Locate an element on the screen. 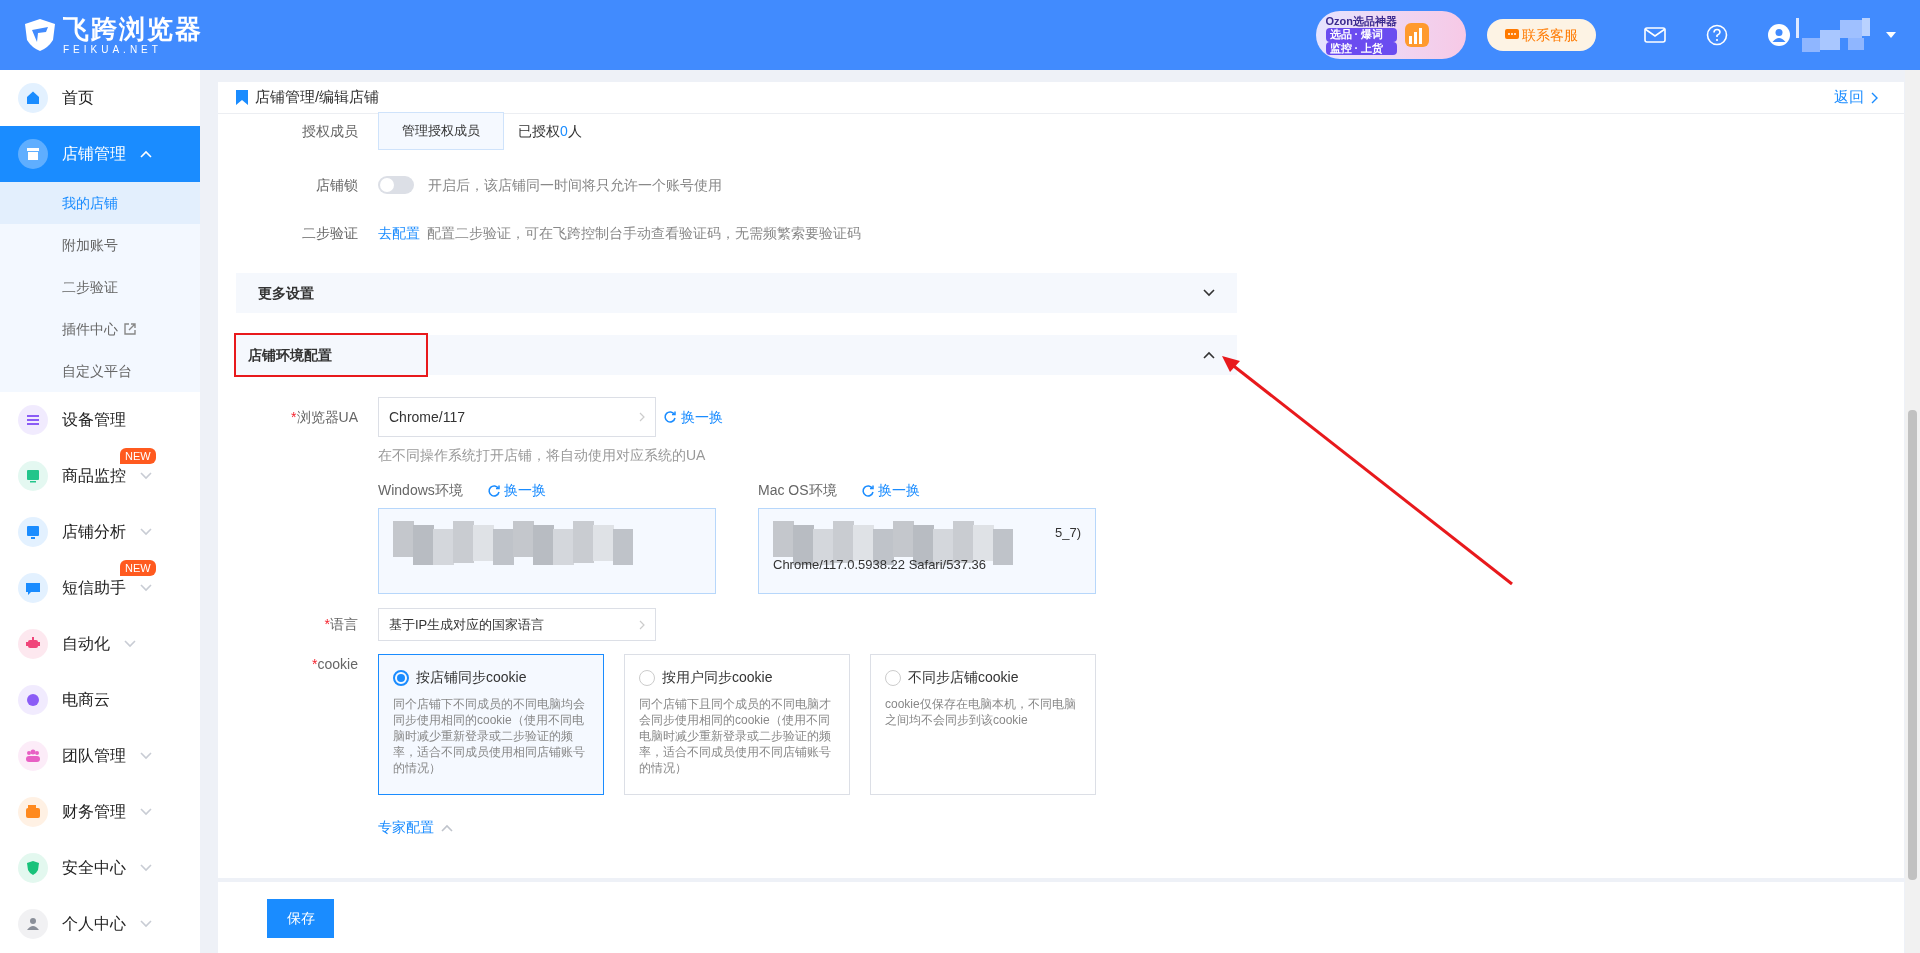  section-title: 更多设置 is located at coordinates (286, 293).